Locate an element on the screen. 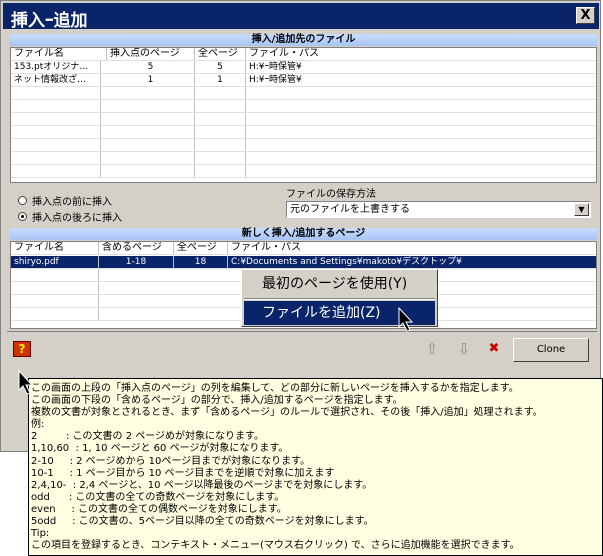 The image size is (603, 556). dropdown-arrow-icon: ▼ is located at coordinates (581, 209).